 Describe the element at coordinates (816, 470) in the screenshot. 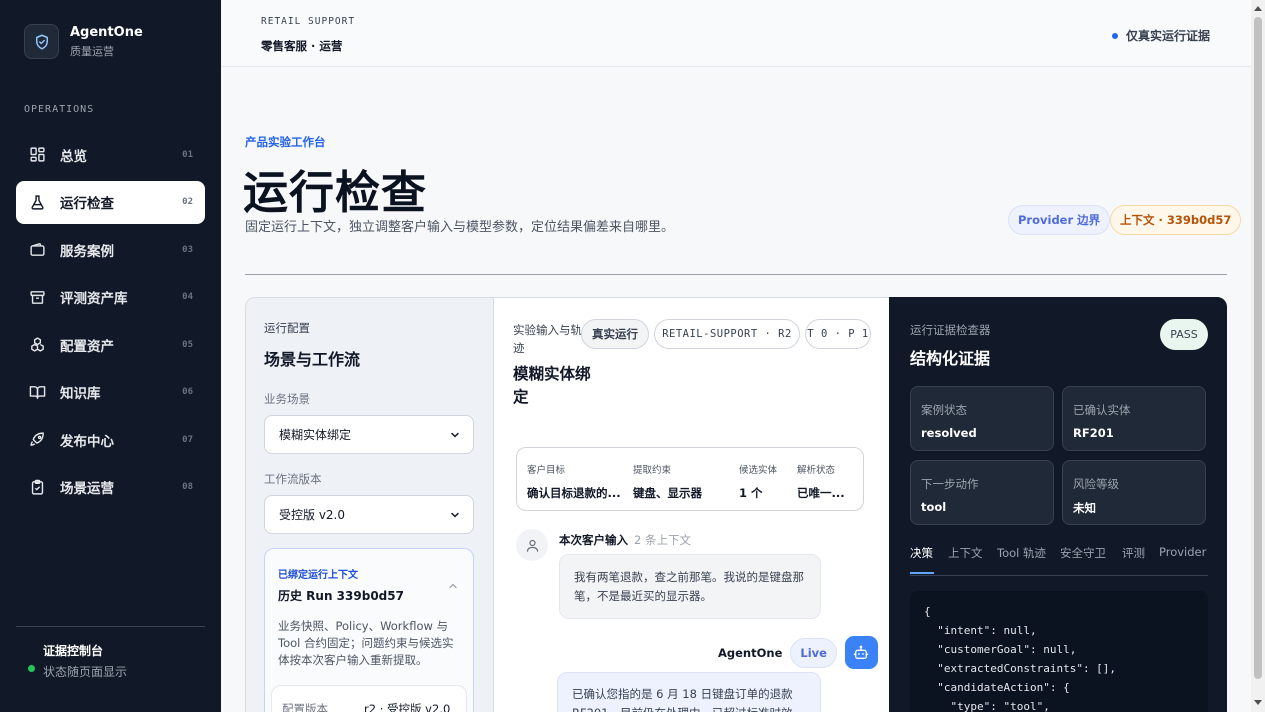

I see `goal-key: 解析状态` at that location.